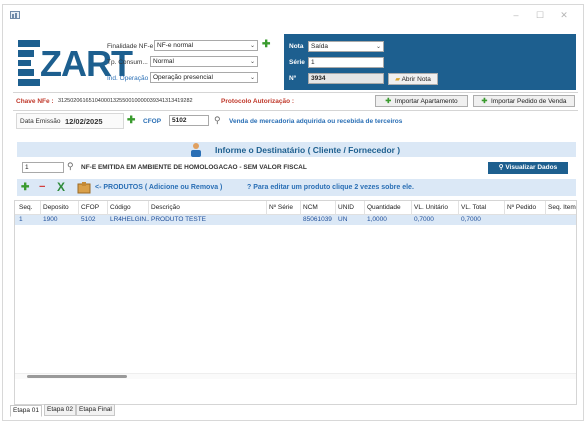  What do you see at coordinates (346, 62) in the screenshot?
I see `serie-field: 1` at bounding box center [346, 62].